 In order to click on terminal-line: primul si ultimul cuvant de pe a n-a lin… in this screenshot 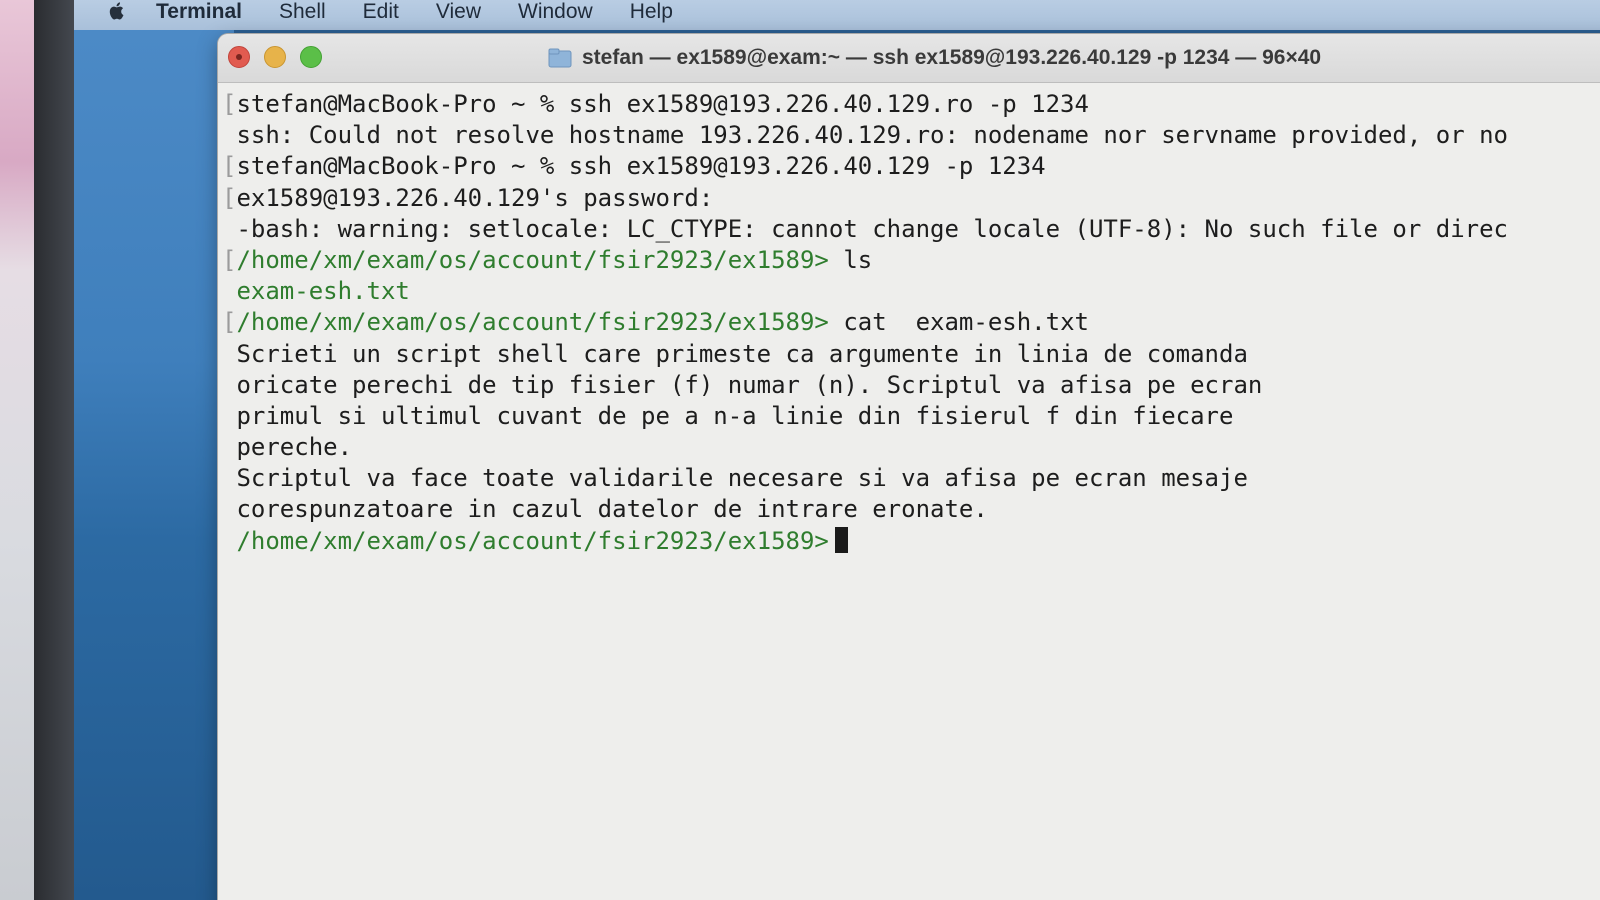, I will do `click(911, 416)`.